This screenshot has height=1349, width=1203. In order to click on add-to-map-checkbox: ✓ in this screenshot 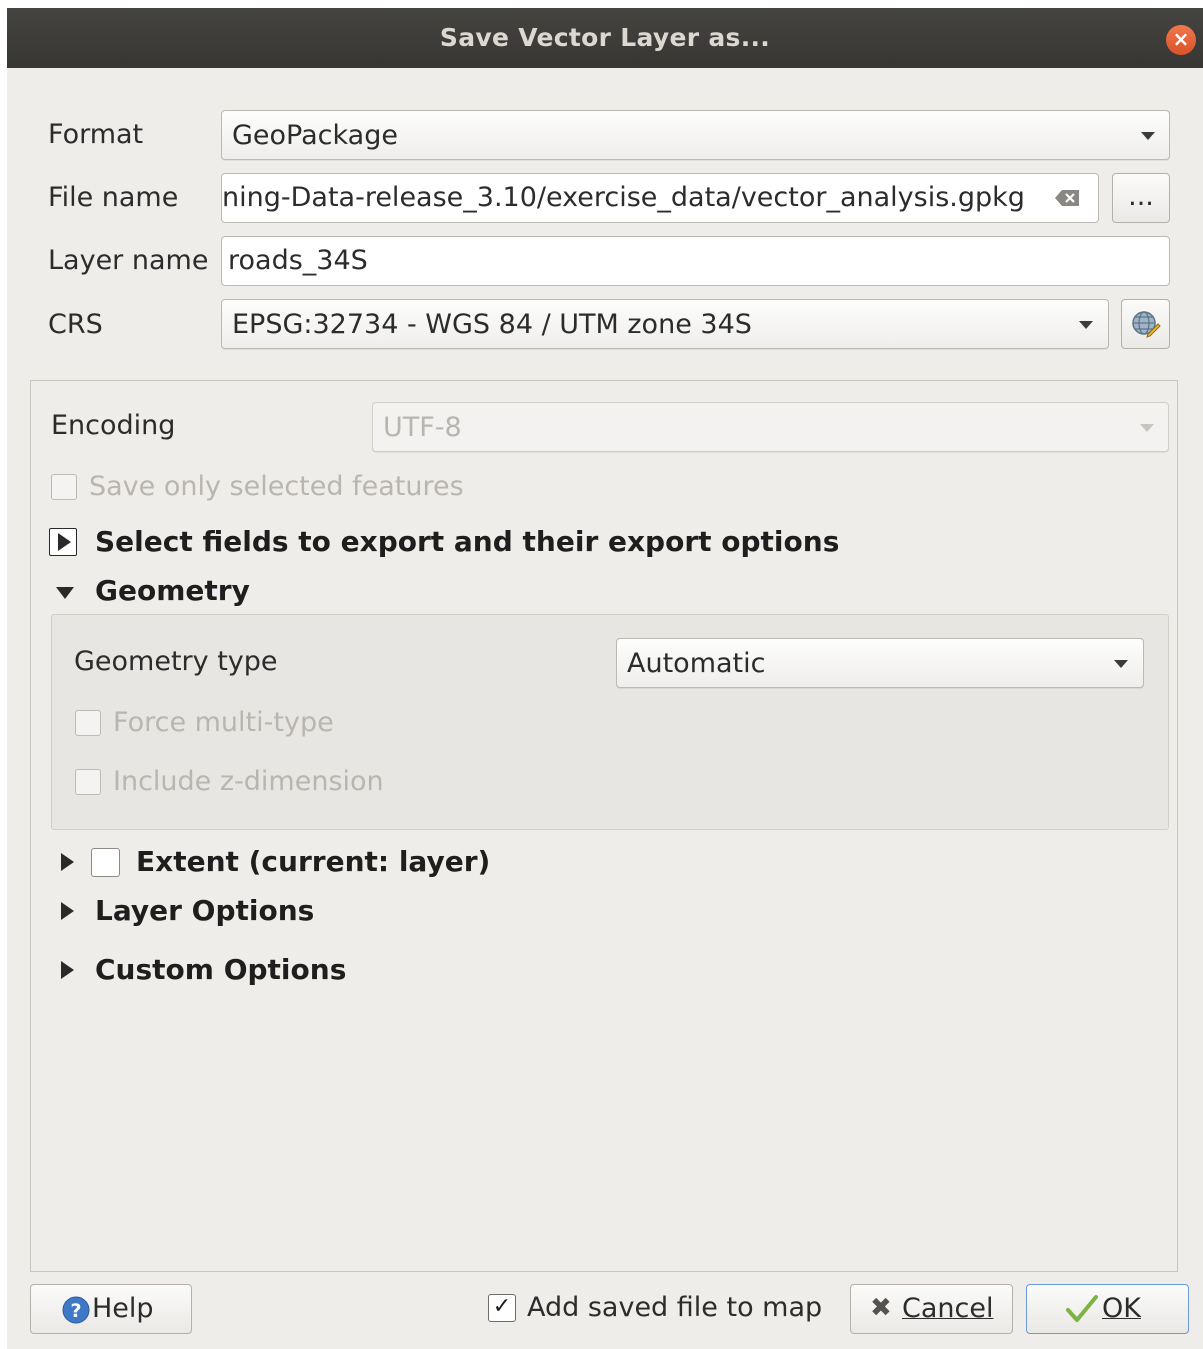, I will do `click(502, 1308)`.